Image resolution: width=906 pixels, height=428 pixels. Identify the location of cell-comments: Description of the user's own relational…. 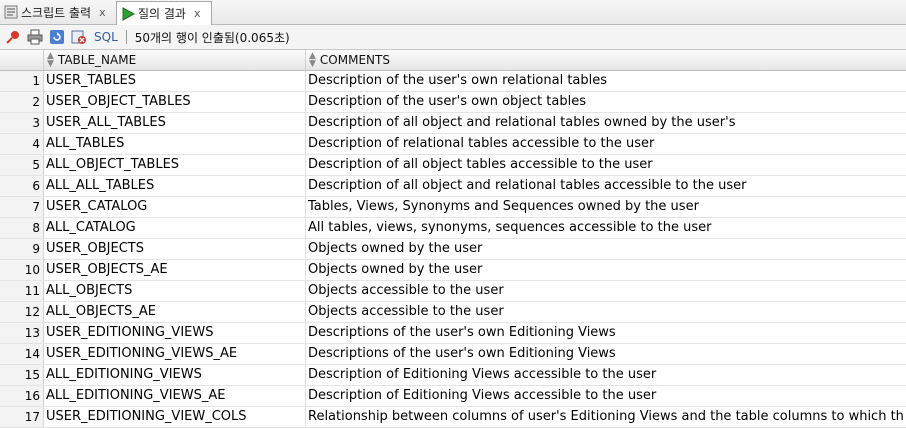
(606, 81).